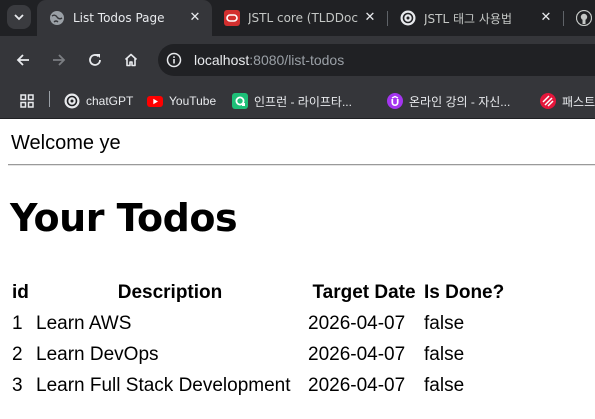  I want to click on bookmark-label: YouTube, so click(193, 101).